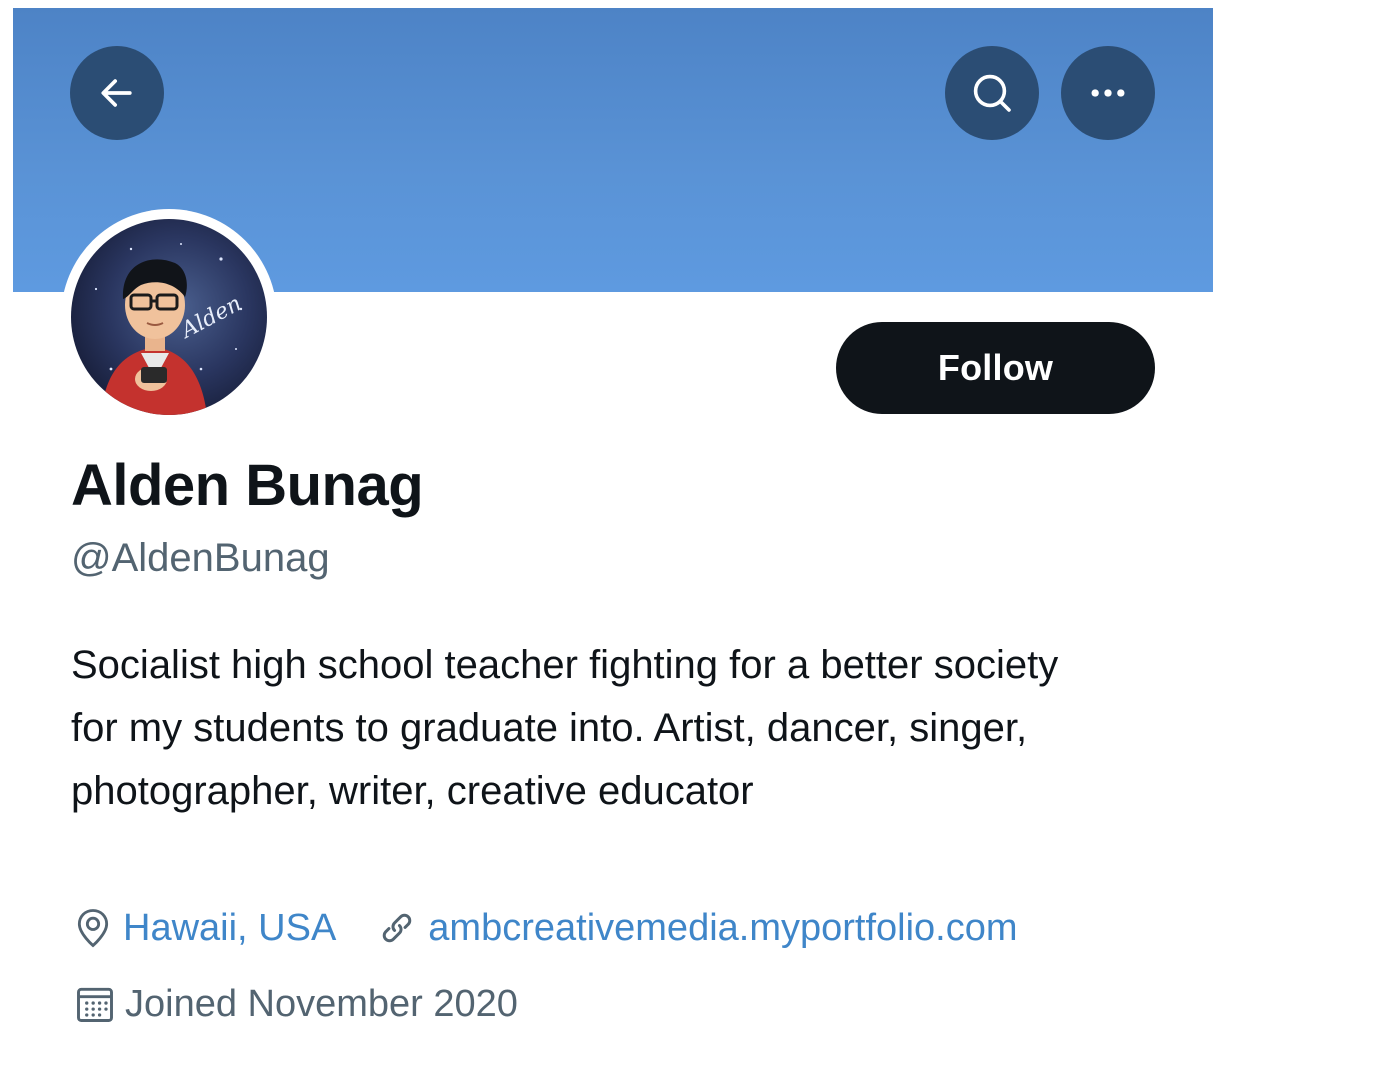 This screenshot has height=1080, width=1400. I want to click on joined-date: Joined November 2020, so click(321, 1003).